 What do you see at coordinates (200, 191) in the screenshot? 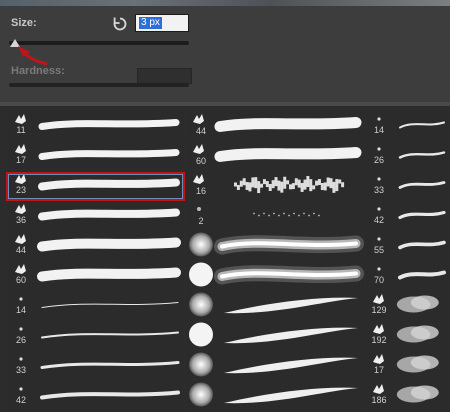
I see `brush-size: 16` at bounding box center [200, 191].